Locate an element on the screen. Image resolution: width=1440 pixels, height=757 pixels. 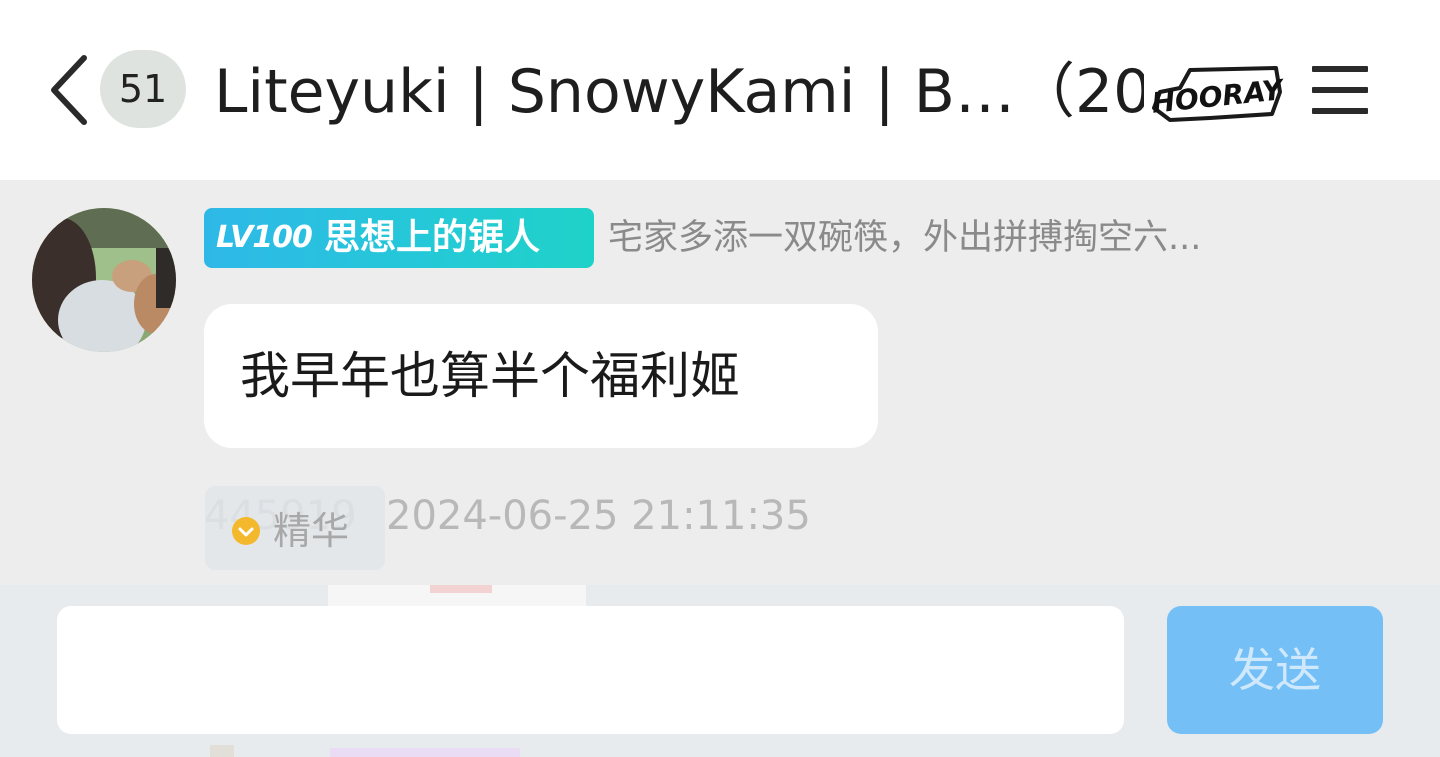
send-button: 发送 is located at coordinates (1275, 670).